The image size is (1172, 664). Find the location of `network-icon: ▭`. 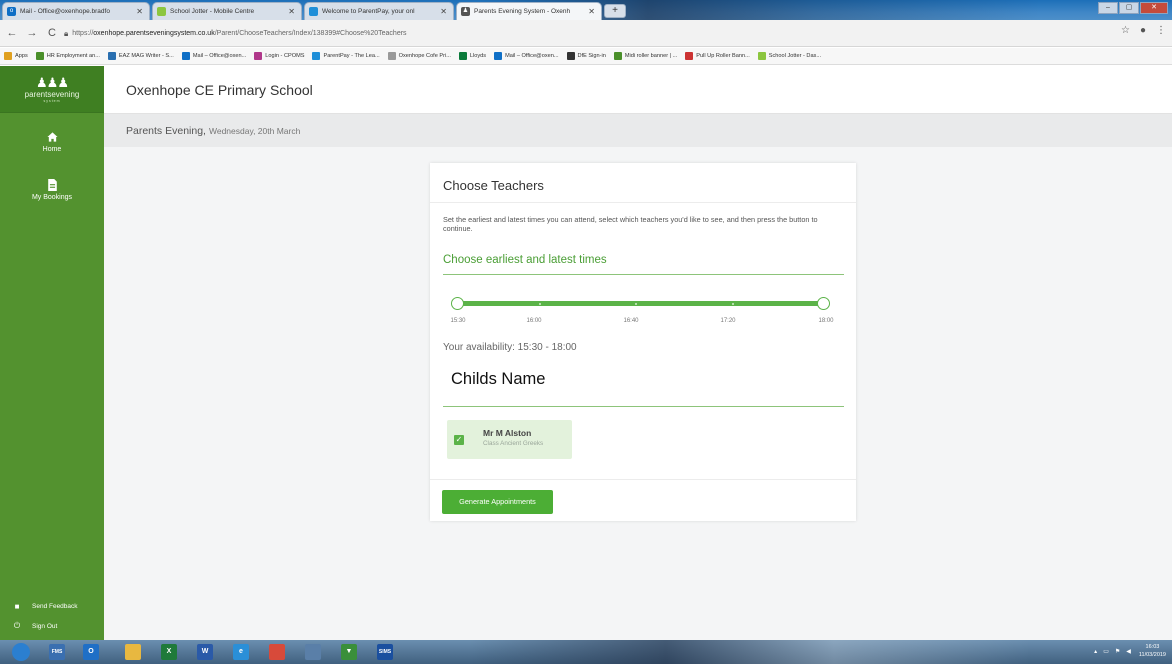

network-icon: ▭ is located at coordinates (1106, 651).